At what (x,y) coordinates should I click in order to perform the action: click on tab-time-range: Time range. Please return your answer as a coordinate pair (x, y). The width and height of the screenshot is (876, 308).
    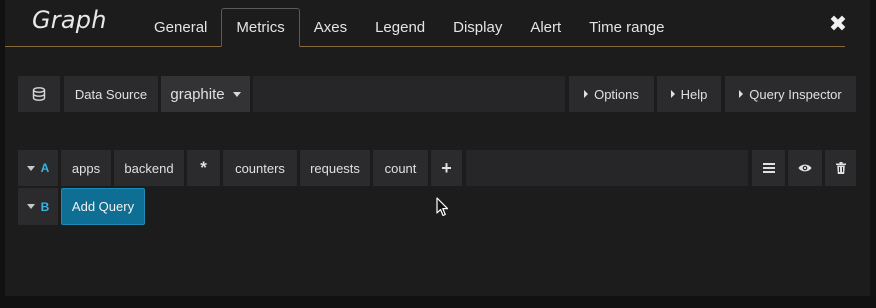
    Looking at the image, I should click on (626, 27).